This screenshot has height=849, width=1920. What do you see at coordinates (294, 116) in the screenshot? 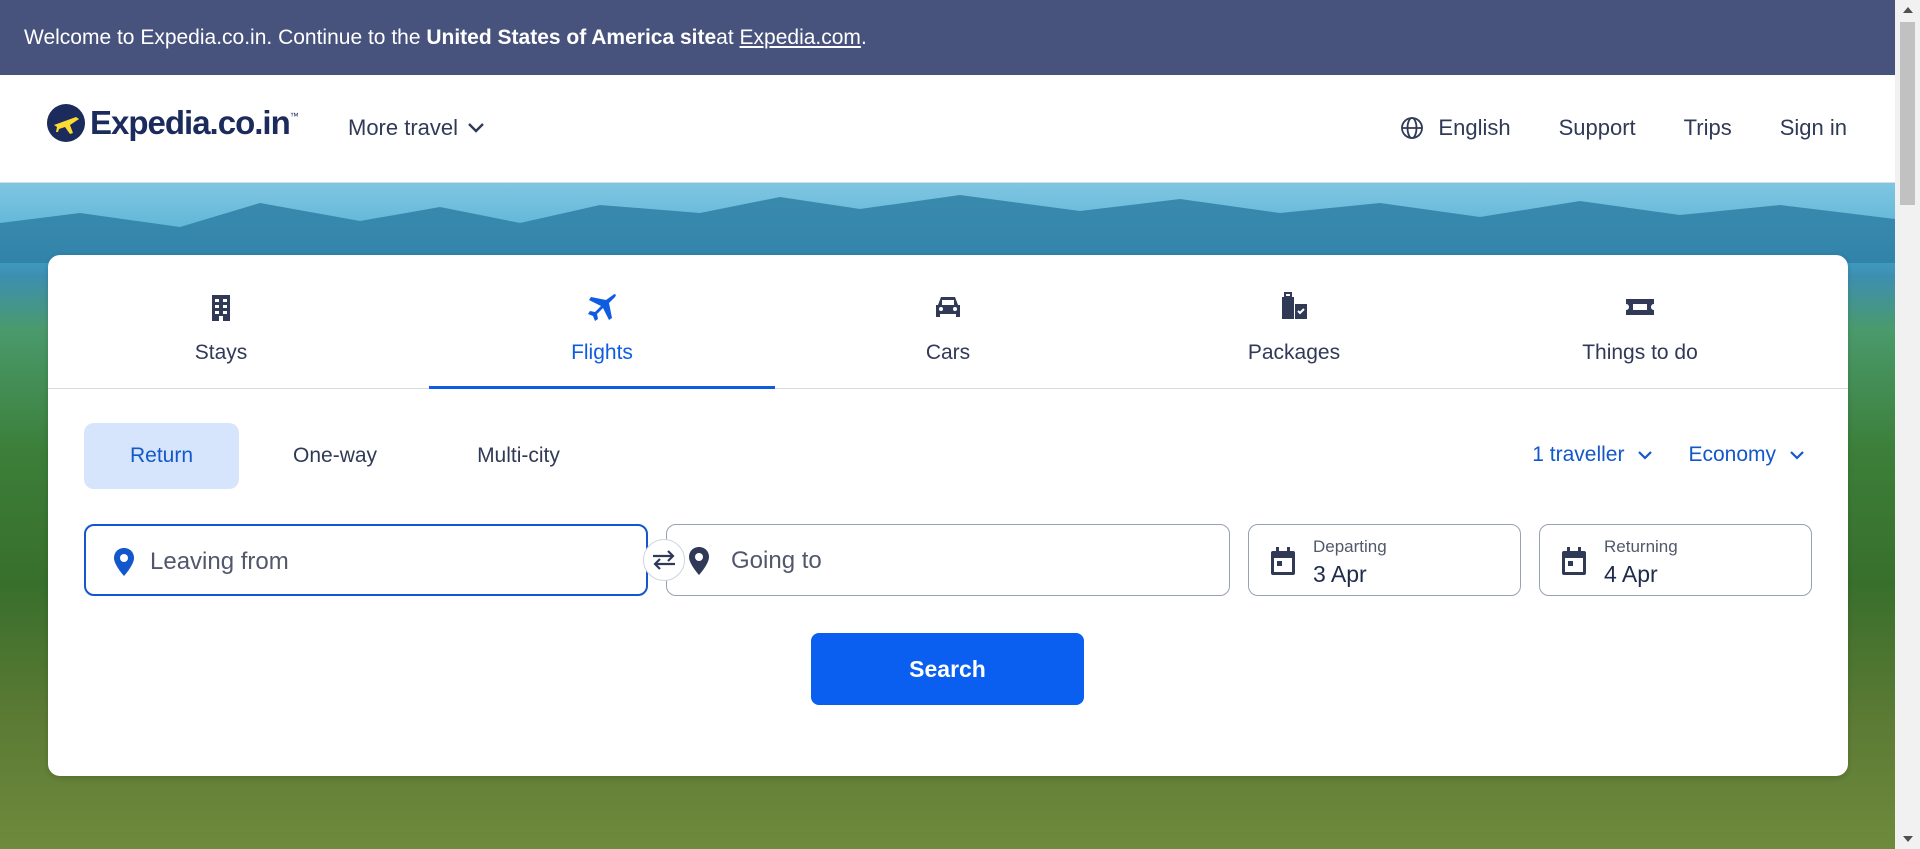
I see `logo-trademark: ™` at bounding box center [294, 116].